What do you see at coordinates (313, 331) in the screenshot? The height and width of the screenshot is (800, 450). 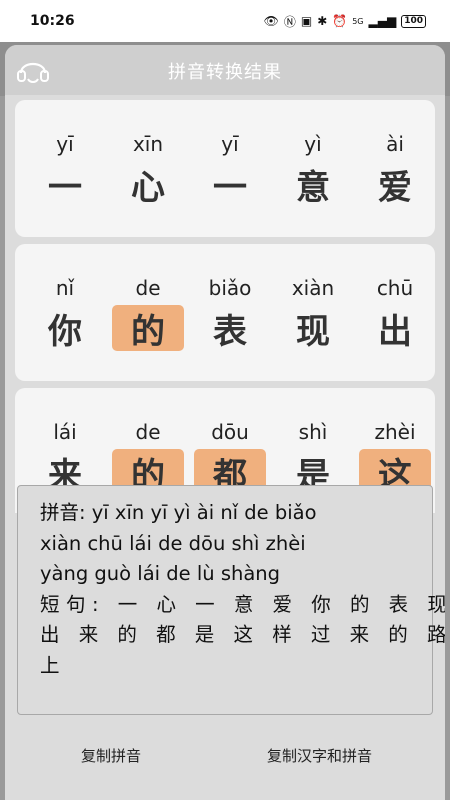 I see `hanzi-text: 现` at bounding box center [313, 331].